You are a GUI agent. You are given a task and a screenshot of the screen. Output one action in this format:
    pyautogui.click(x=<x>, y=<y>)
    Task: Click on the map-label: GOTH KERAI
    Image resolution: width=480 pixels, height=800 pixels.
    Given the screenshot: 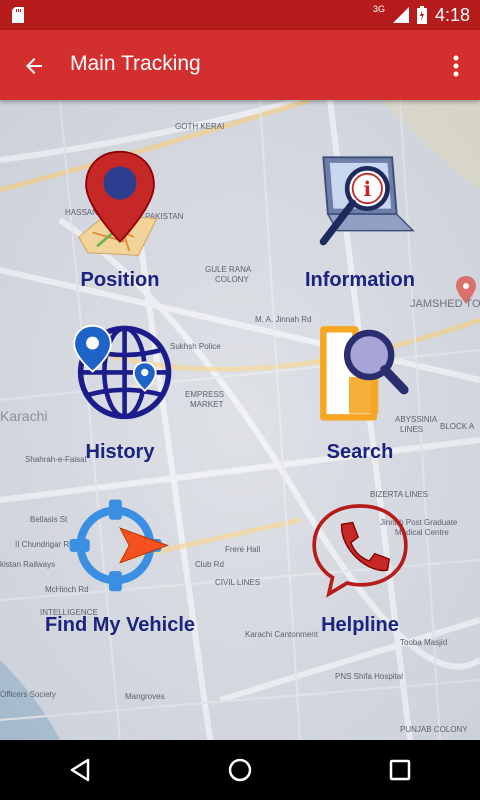 What is the action you would take?
    pyautogui.click(x=200, y=126)
    